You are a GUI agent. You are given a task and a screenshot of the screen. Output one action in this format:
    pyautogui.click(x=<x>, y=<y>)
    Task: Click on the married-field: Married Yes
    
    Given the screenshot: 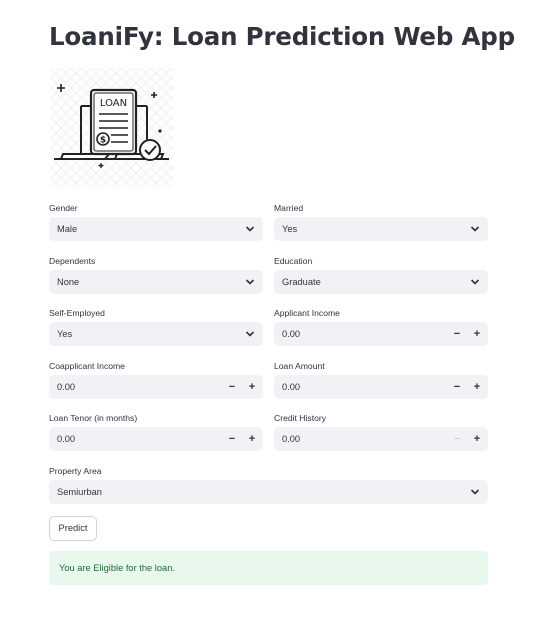 What is the action you would take?
    pyautogui.click(x=381, y=222)
    